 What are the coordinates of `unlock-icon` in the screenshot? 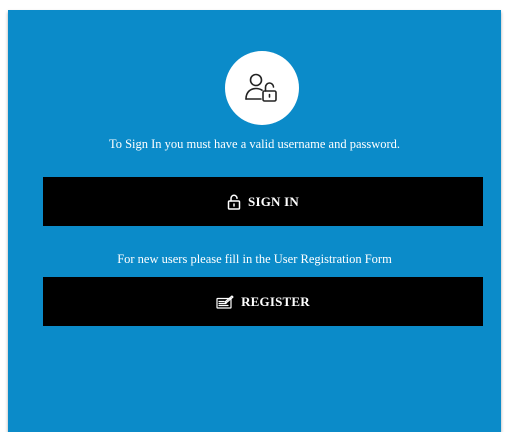 It's located at (234, 201).